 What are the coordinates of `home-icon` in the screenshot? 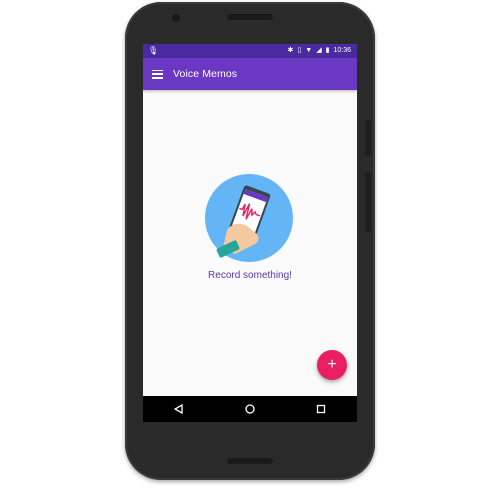 It's located at (250, 409).